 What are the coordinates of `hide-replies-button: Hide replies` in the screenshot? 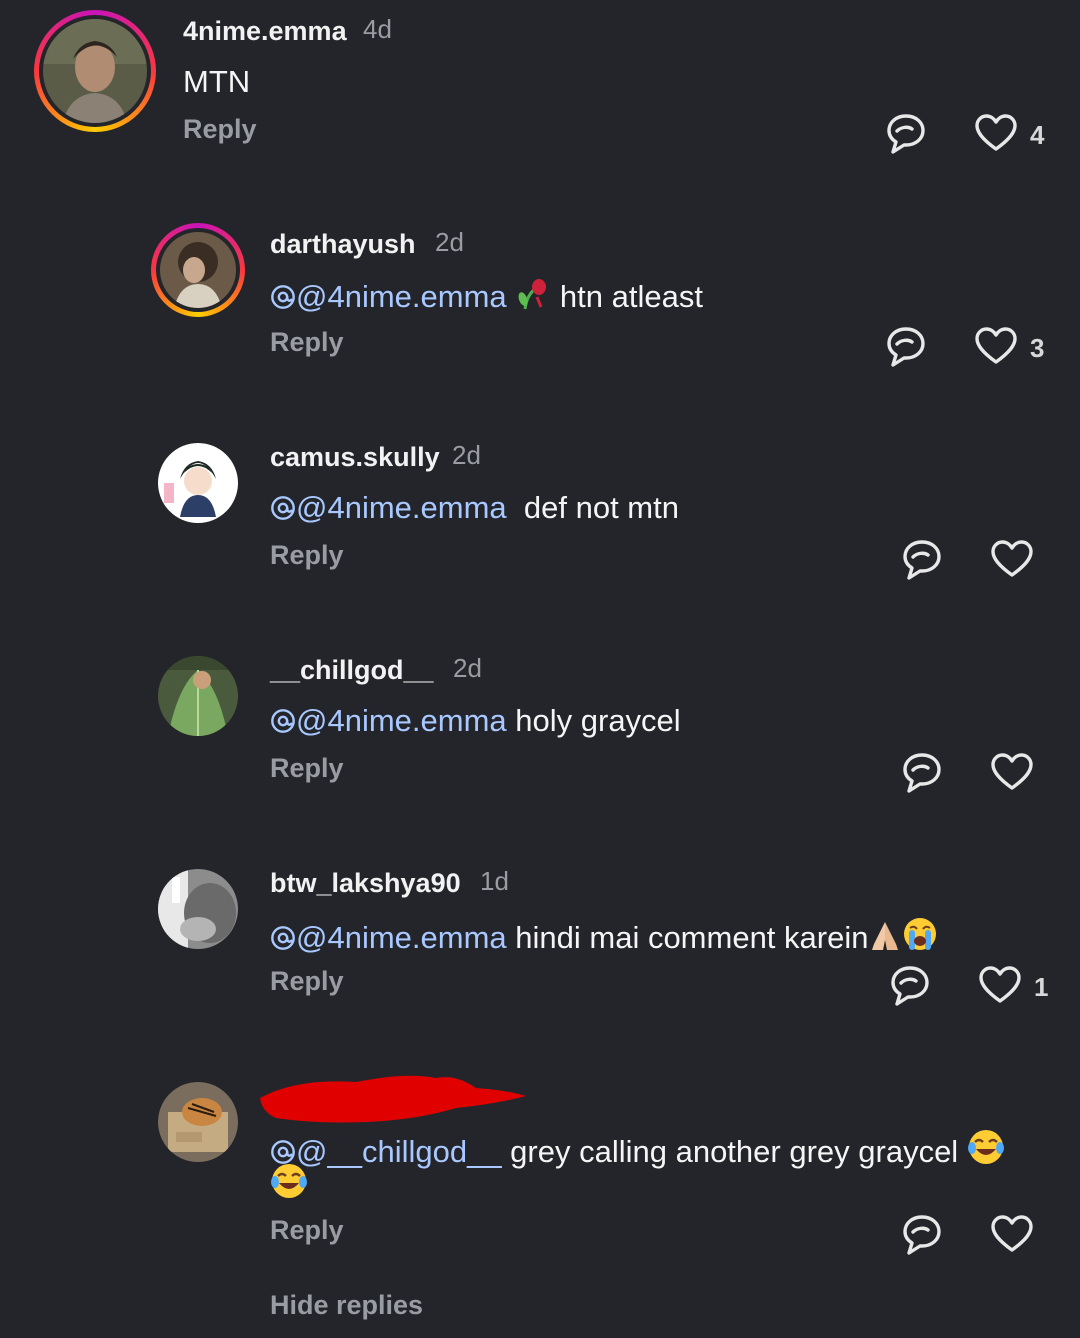 It's located at (346, 1305).